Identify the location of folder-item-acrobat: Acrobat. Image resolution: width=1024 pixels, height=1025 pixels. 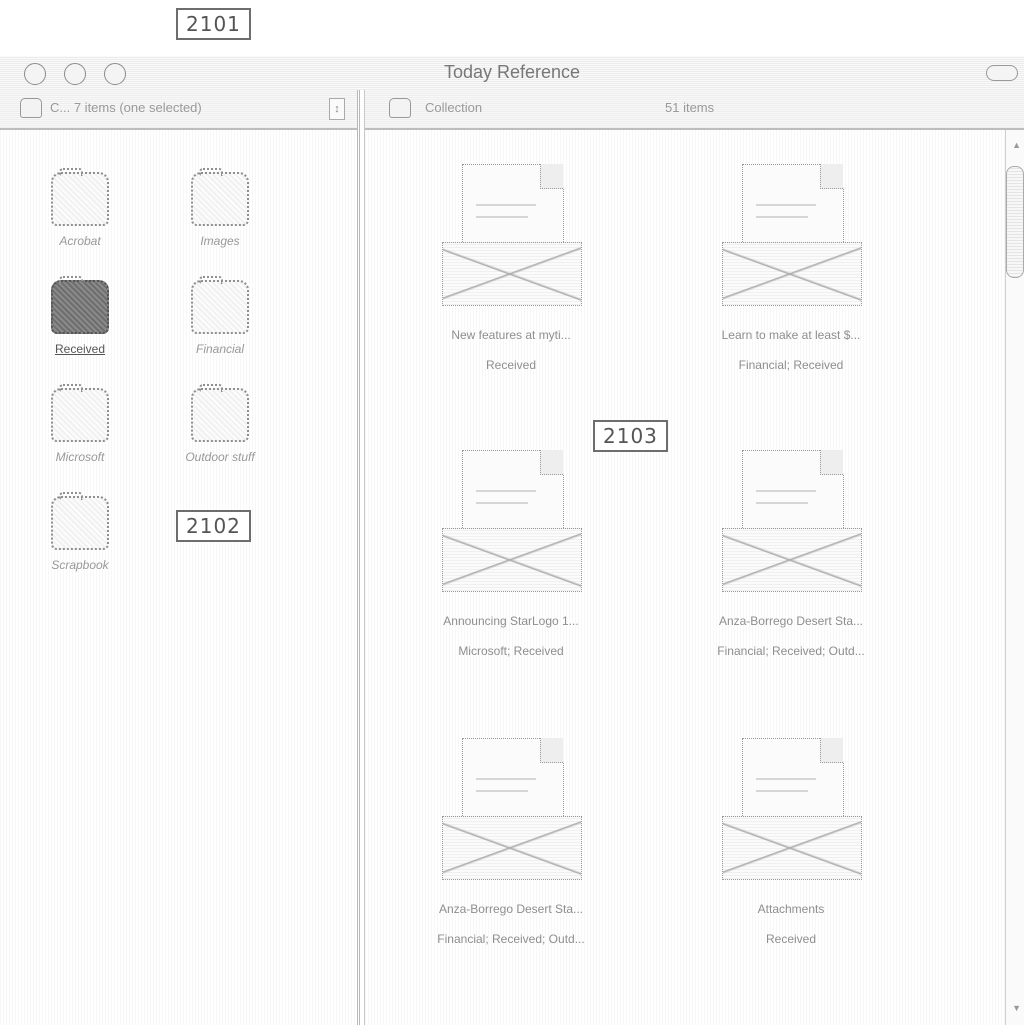
(80, 208).